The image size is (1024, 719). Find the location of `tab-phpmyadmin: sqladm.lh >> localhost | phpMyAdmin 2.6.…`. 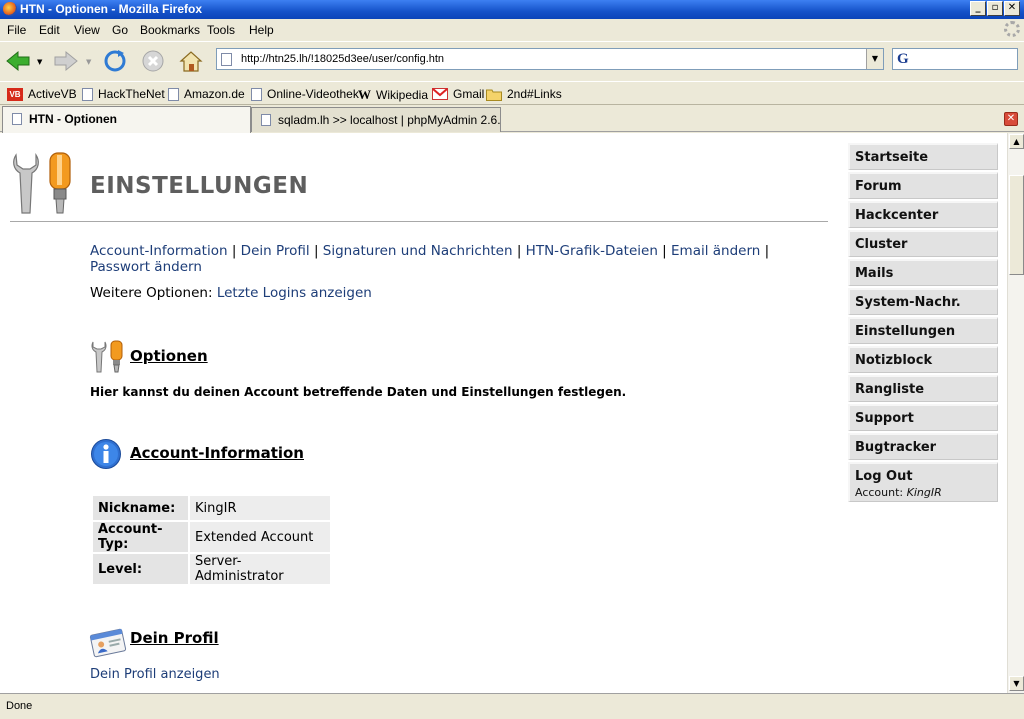

tab-phpmyadmin: sqladm.lh >> localhost | phpMyAdmin 2.6.… is located at coordinates (376, 119).